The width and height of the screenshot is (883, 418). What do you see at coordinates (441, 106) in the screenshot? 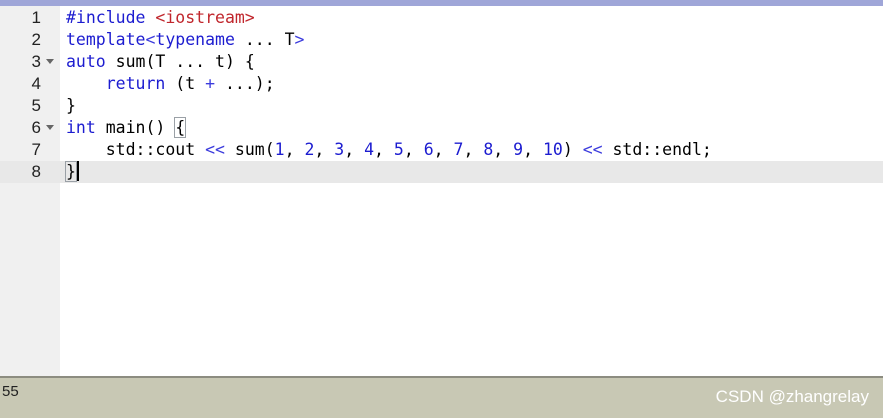
I see `code-line: 5}` at bounding box center [441, 106].